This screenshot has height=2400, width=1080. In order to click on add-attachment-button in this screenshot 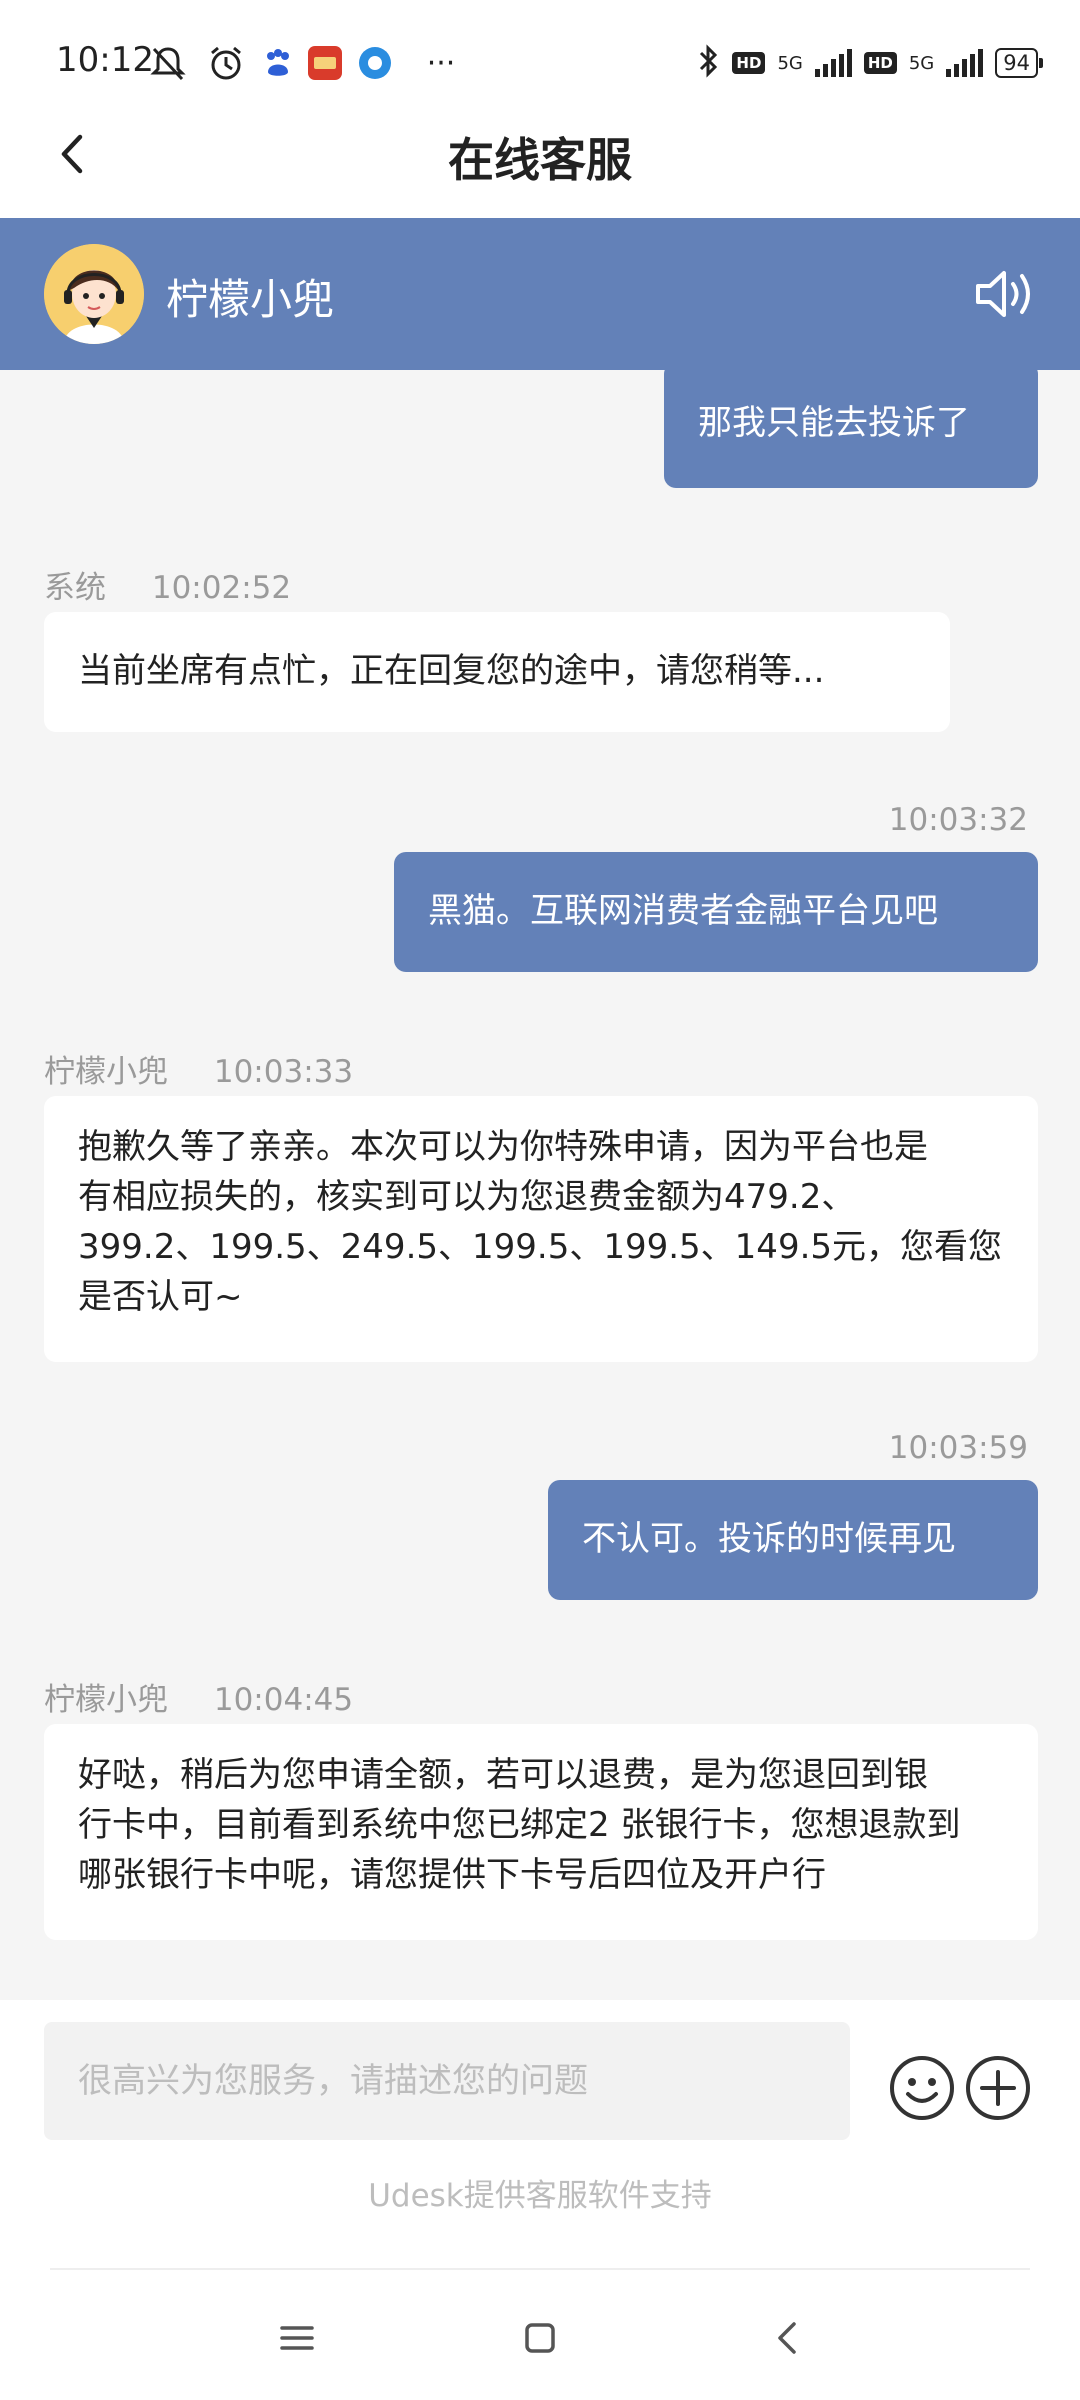, I will do `click(998, 2088)`.